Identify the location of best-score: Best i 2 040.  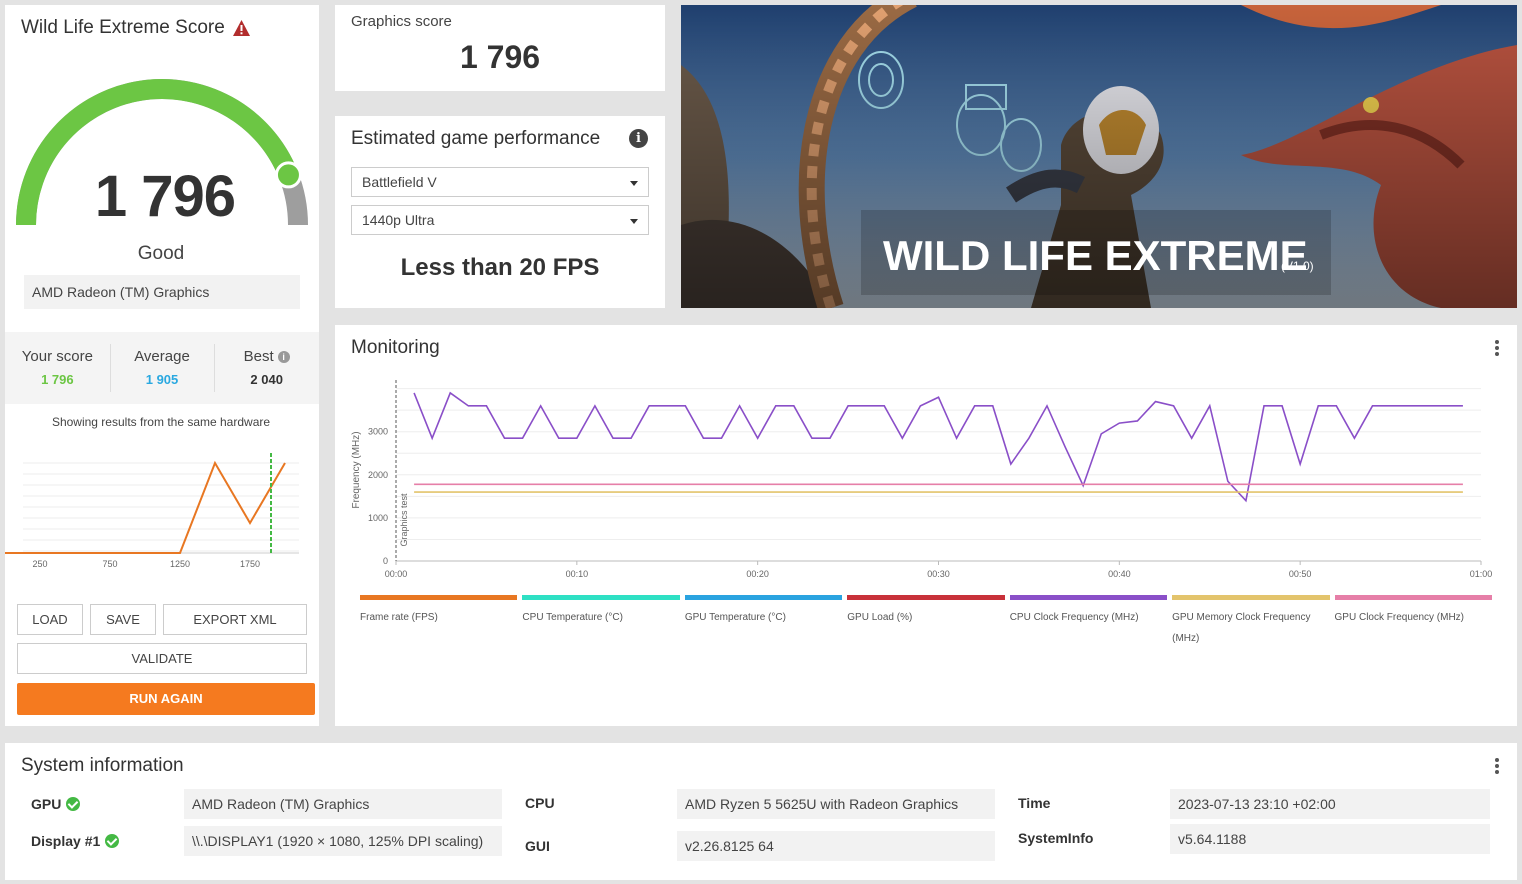
(266, 368).